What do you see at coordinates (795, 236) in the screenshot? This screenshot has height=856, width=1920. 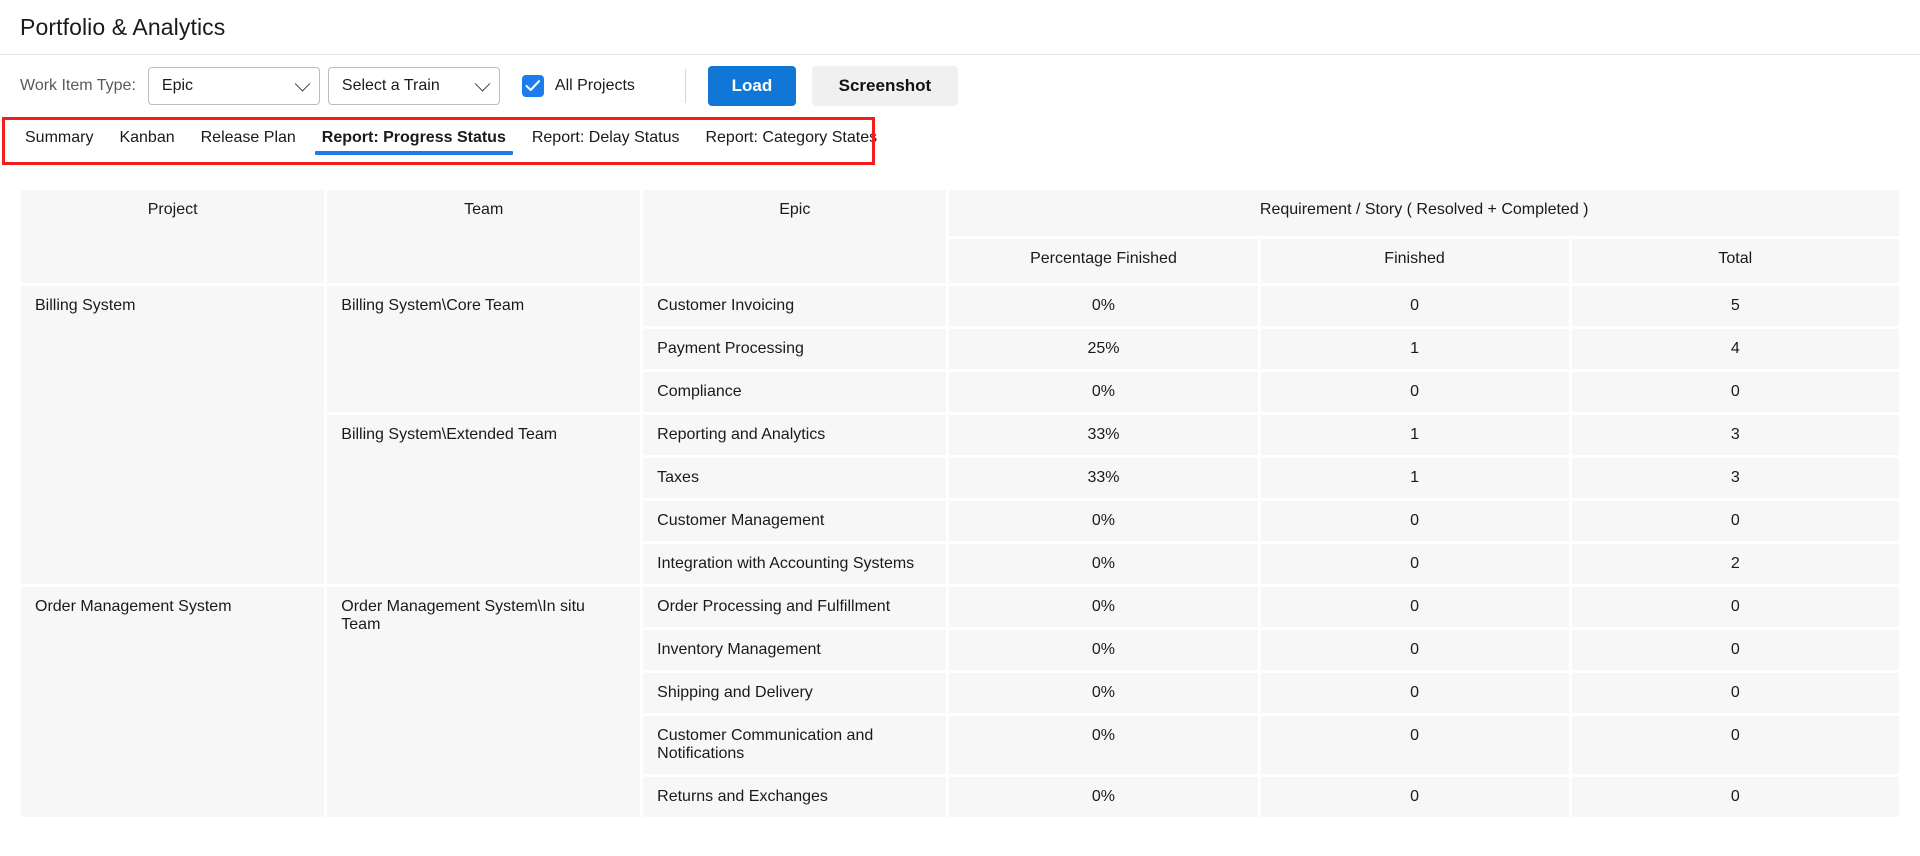 I see `column-header-epic: Epic` at bounding box center [795, 236].